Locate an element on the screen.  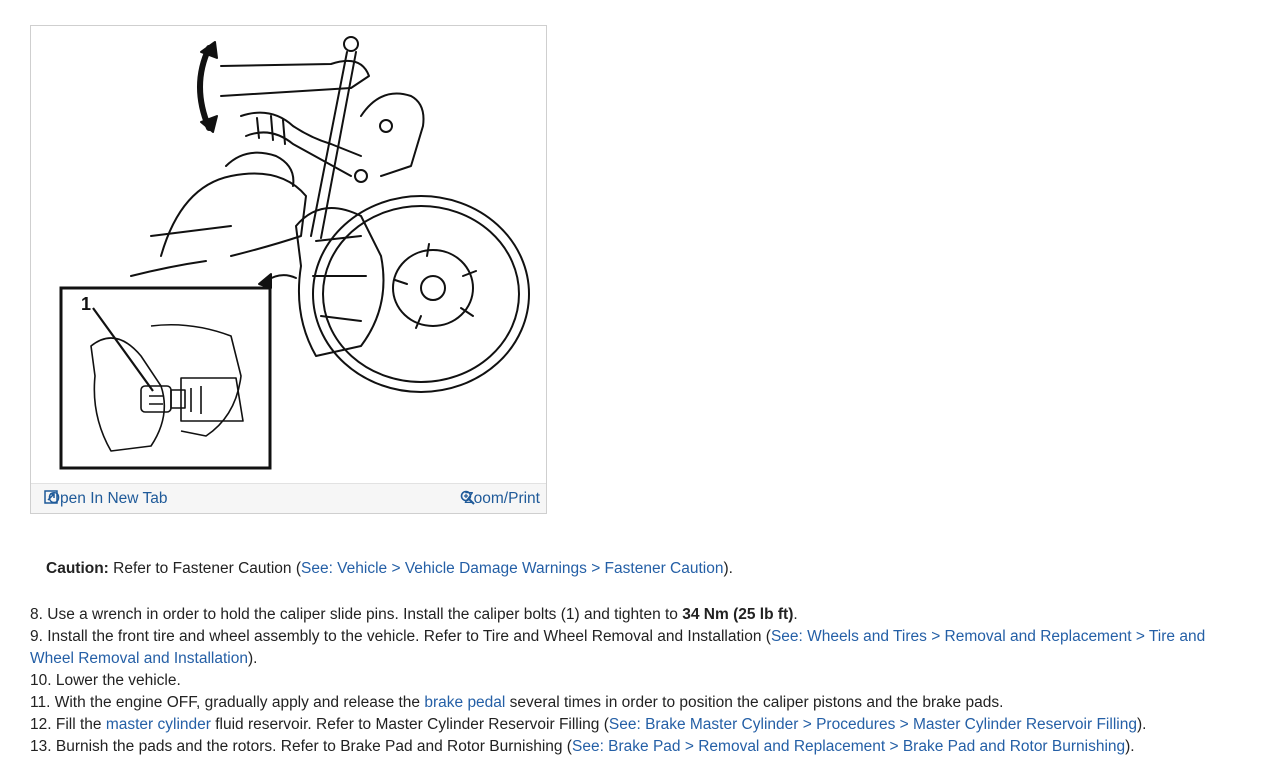
zoom-print-button: Zoom/Print is located at coordinates (500, 499).